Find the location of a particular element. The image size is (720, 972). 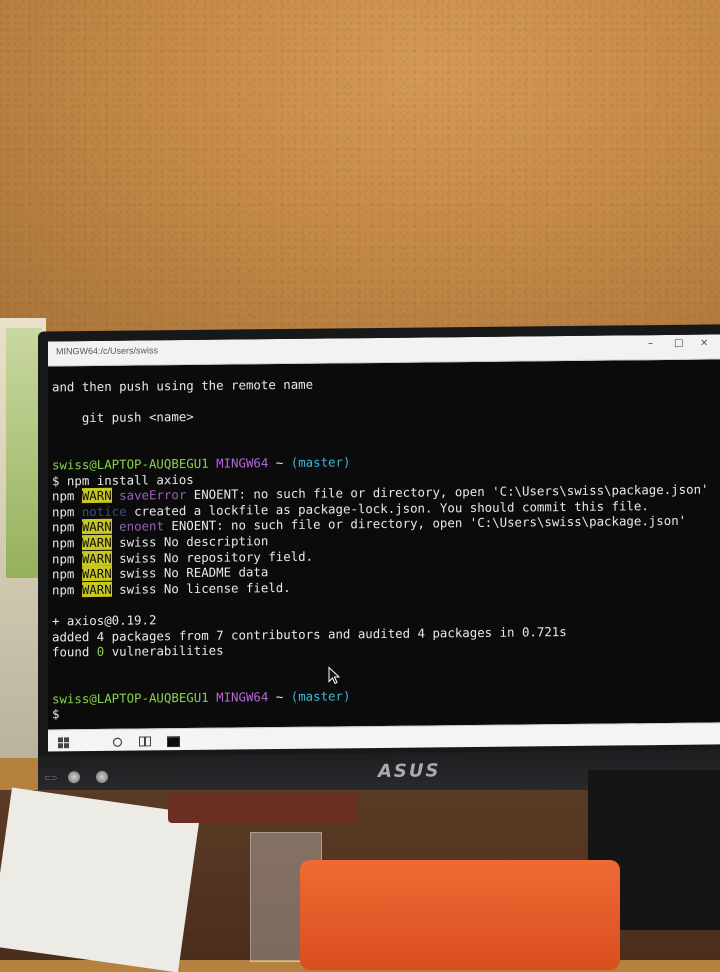

terminal-text: notice is located at coordinates (104, 511).